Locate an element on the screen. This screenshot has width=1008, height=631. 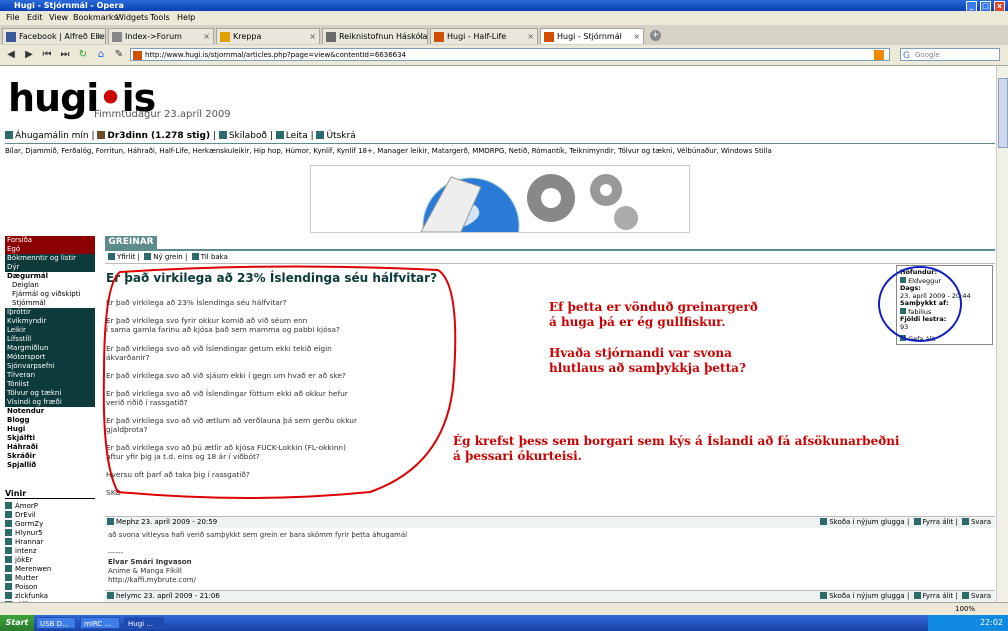
friend-item: DrEvil is located at coordinates (50, 515).